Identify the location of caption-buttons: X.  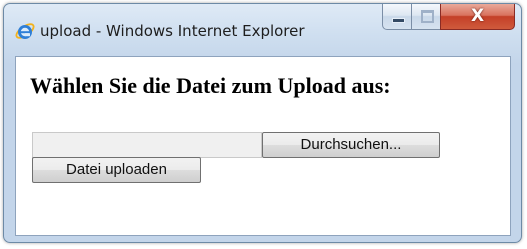
(448, 17).